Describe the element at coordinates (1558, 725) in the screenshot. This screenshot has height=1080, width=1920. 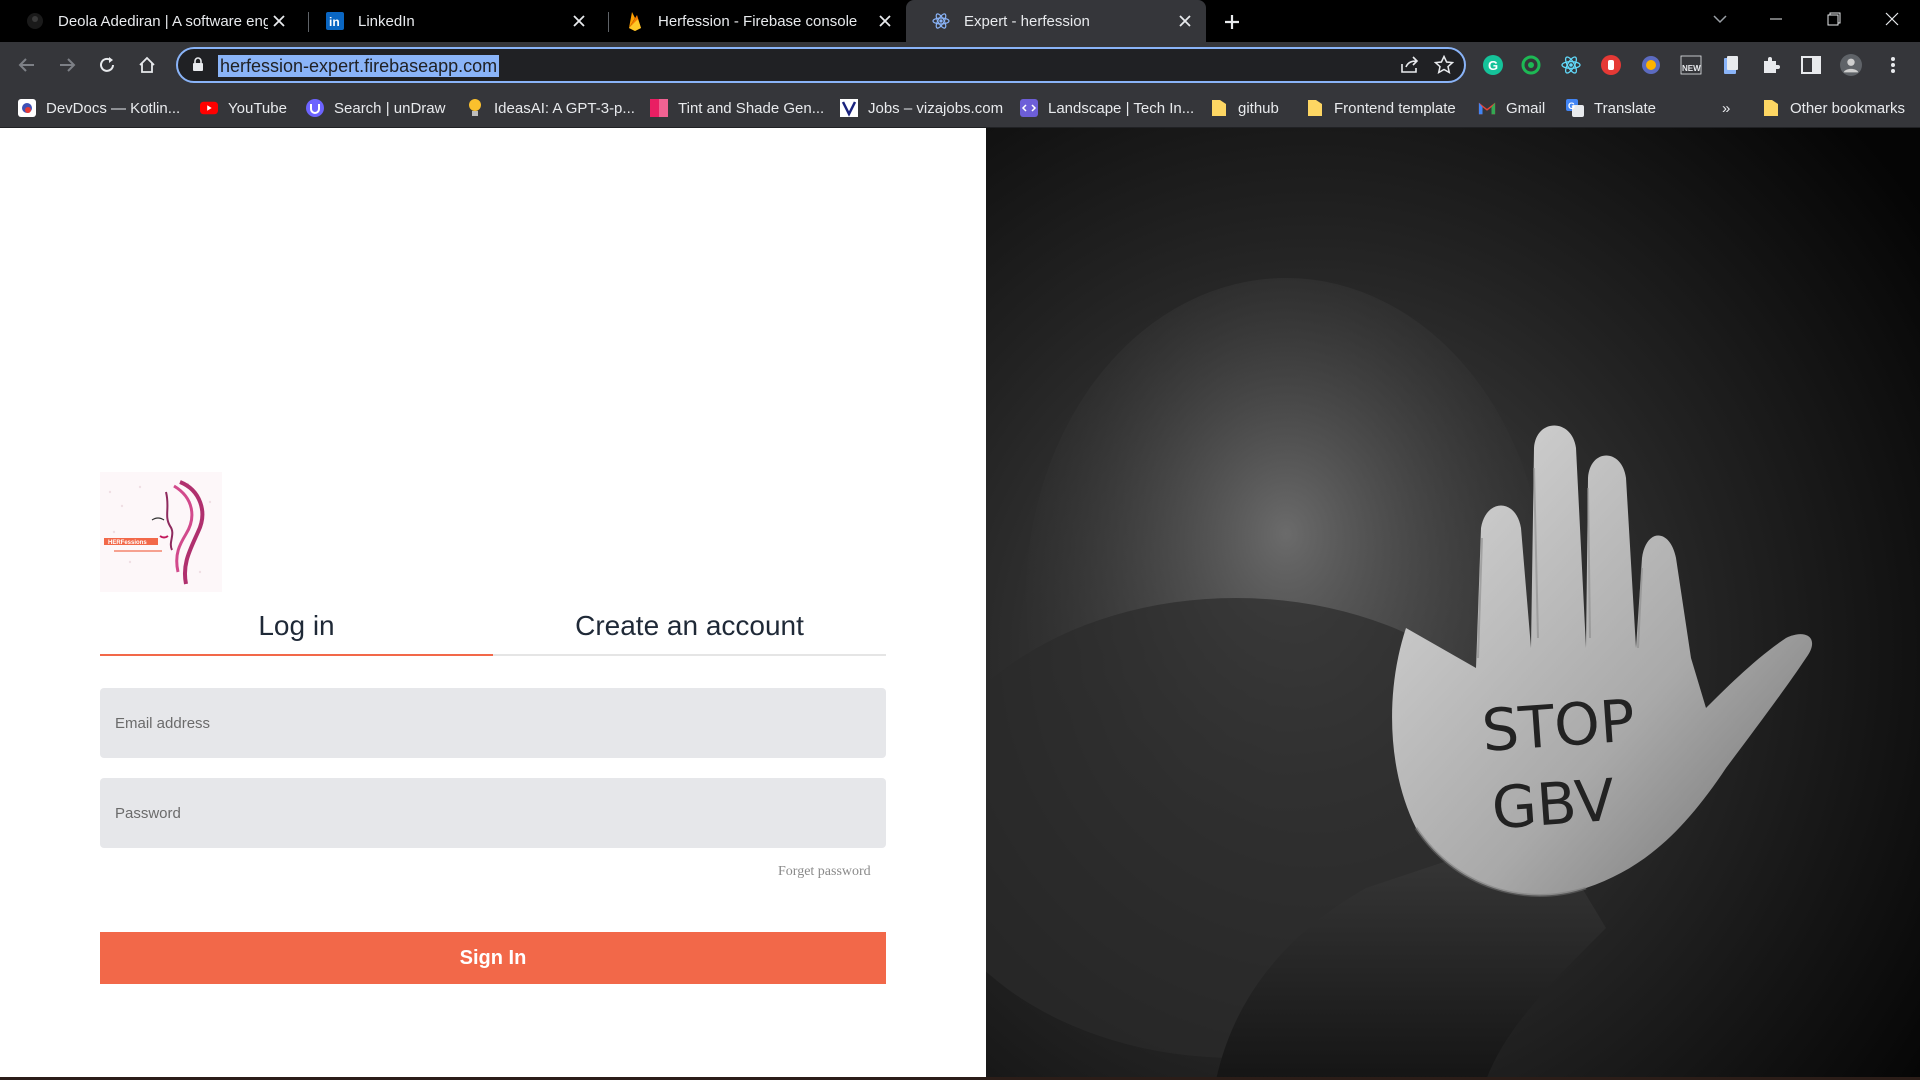
I see `svg-text: STOP` at that location.